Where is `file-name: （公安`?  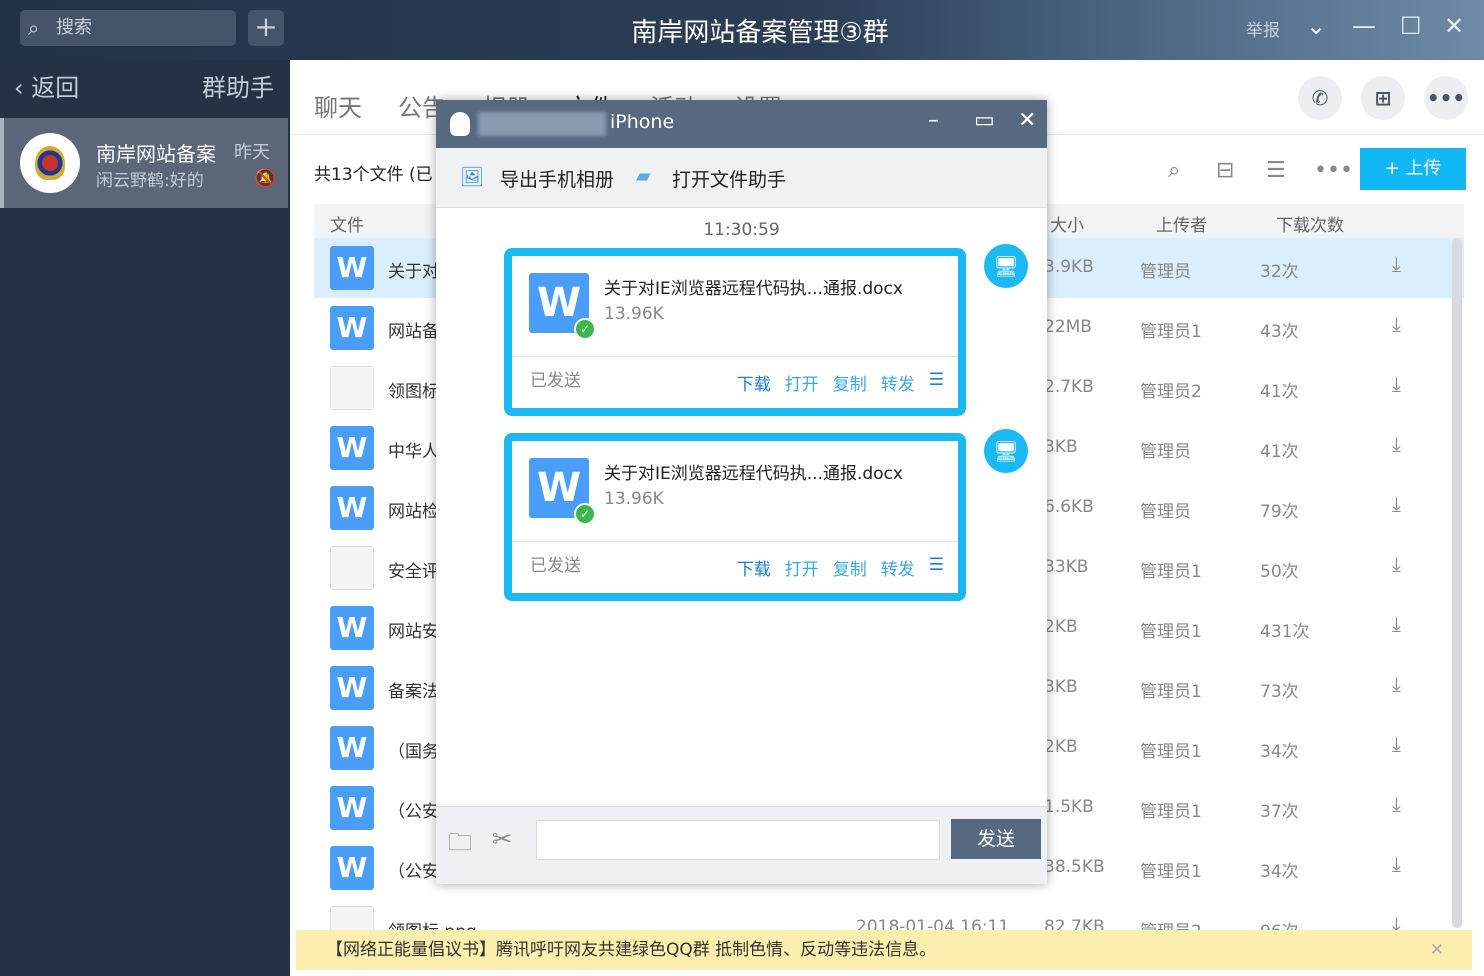 file-name: （公安 is located at coordinates (413, 812).